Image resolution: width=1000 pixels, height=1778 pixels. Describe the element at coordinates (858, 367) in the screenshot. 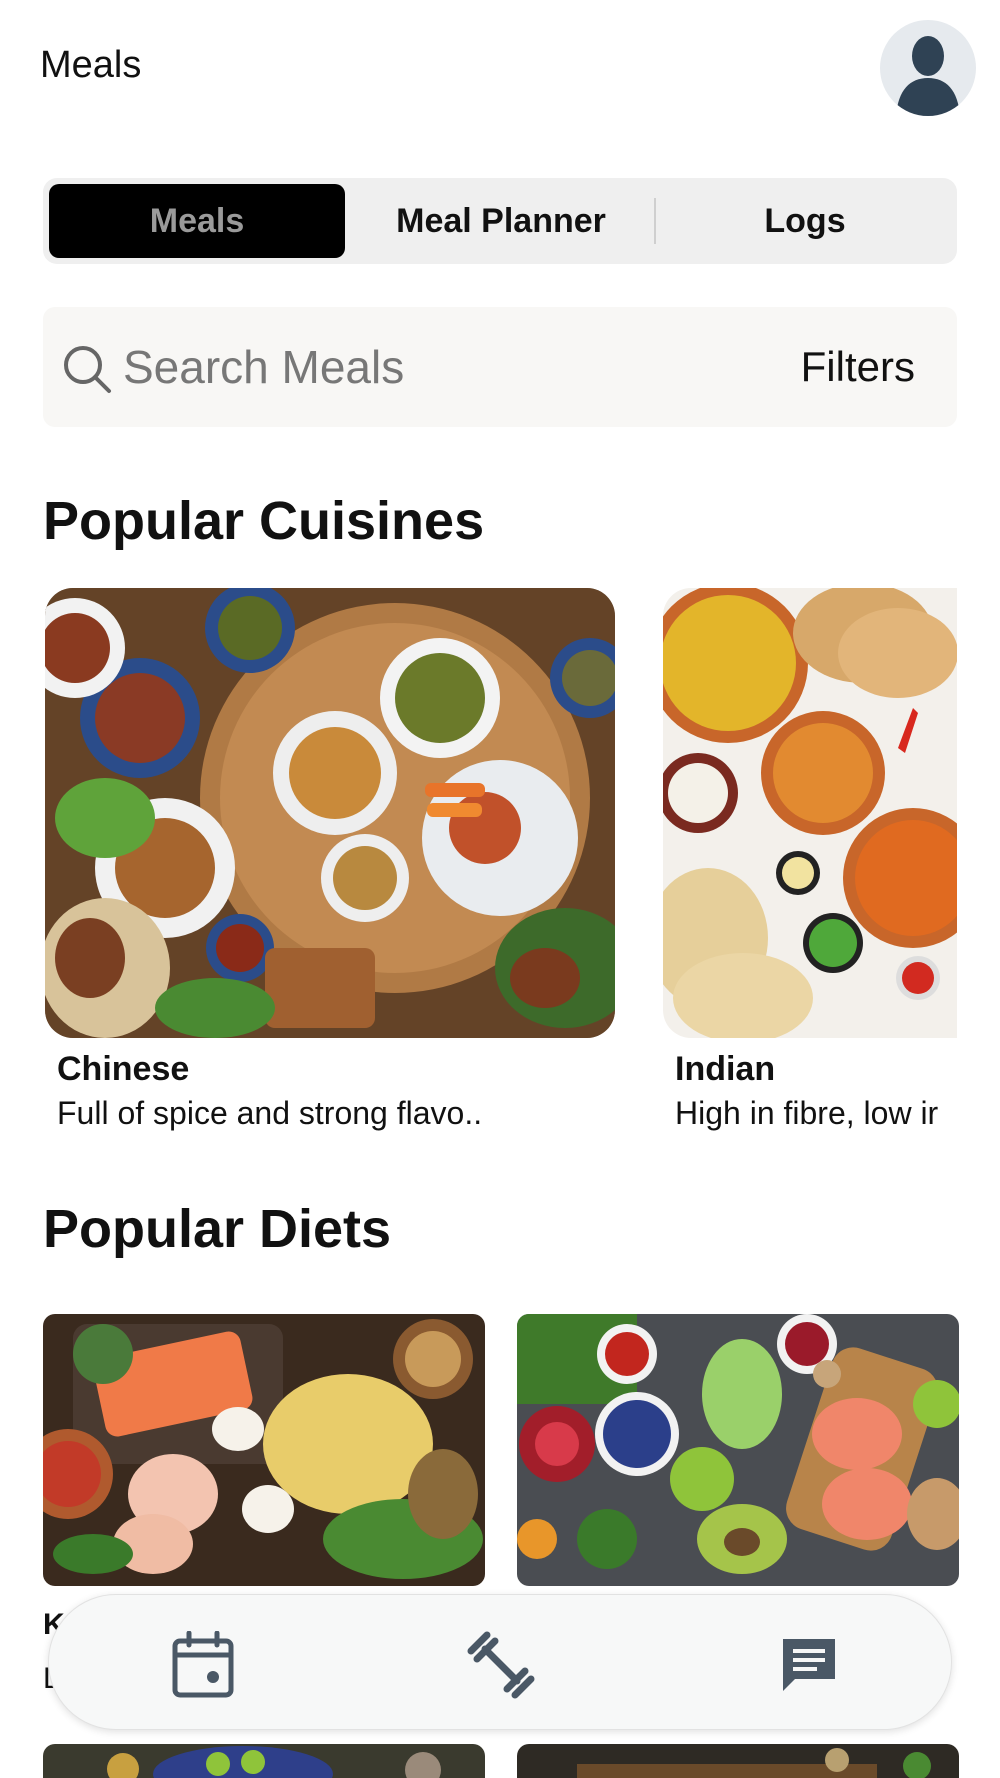

I see `filters-button: Filters` at that location.